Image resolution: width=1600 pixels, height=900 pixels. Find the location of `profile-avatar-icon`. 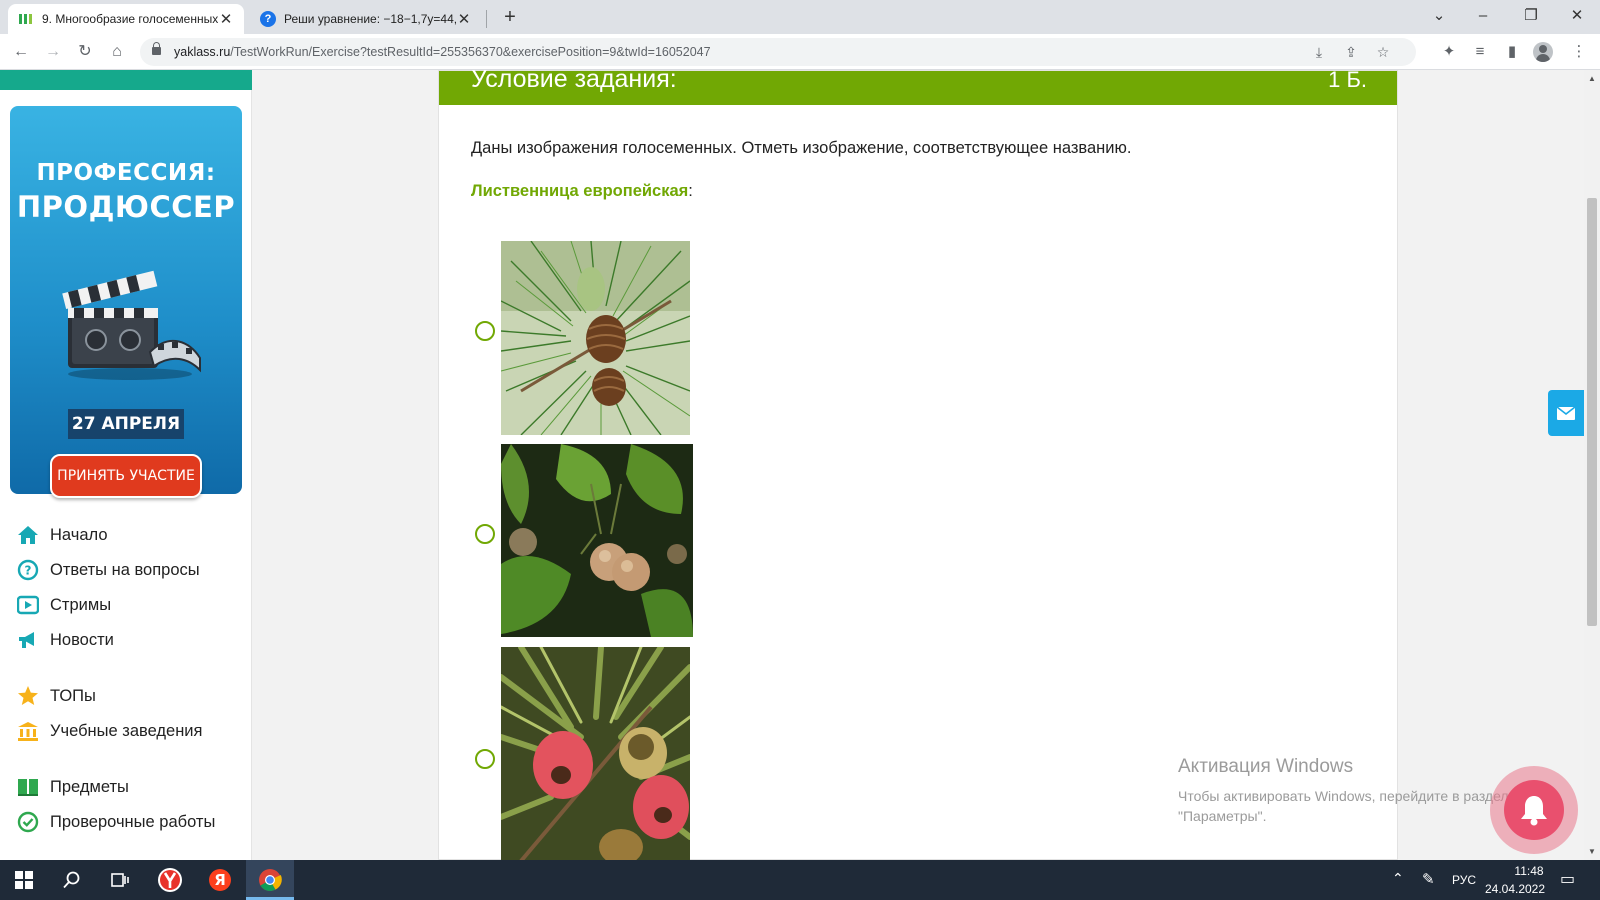

profile-avatar-icon is located at coordinates (1543, 52).